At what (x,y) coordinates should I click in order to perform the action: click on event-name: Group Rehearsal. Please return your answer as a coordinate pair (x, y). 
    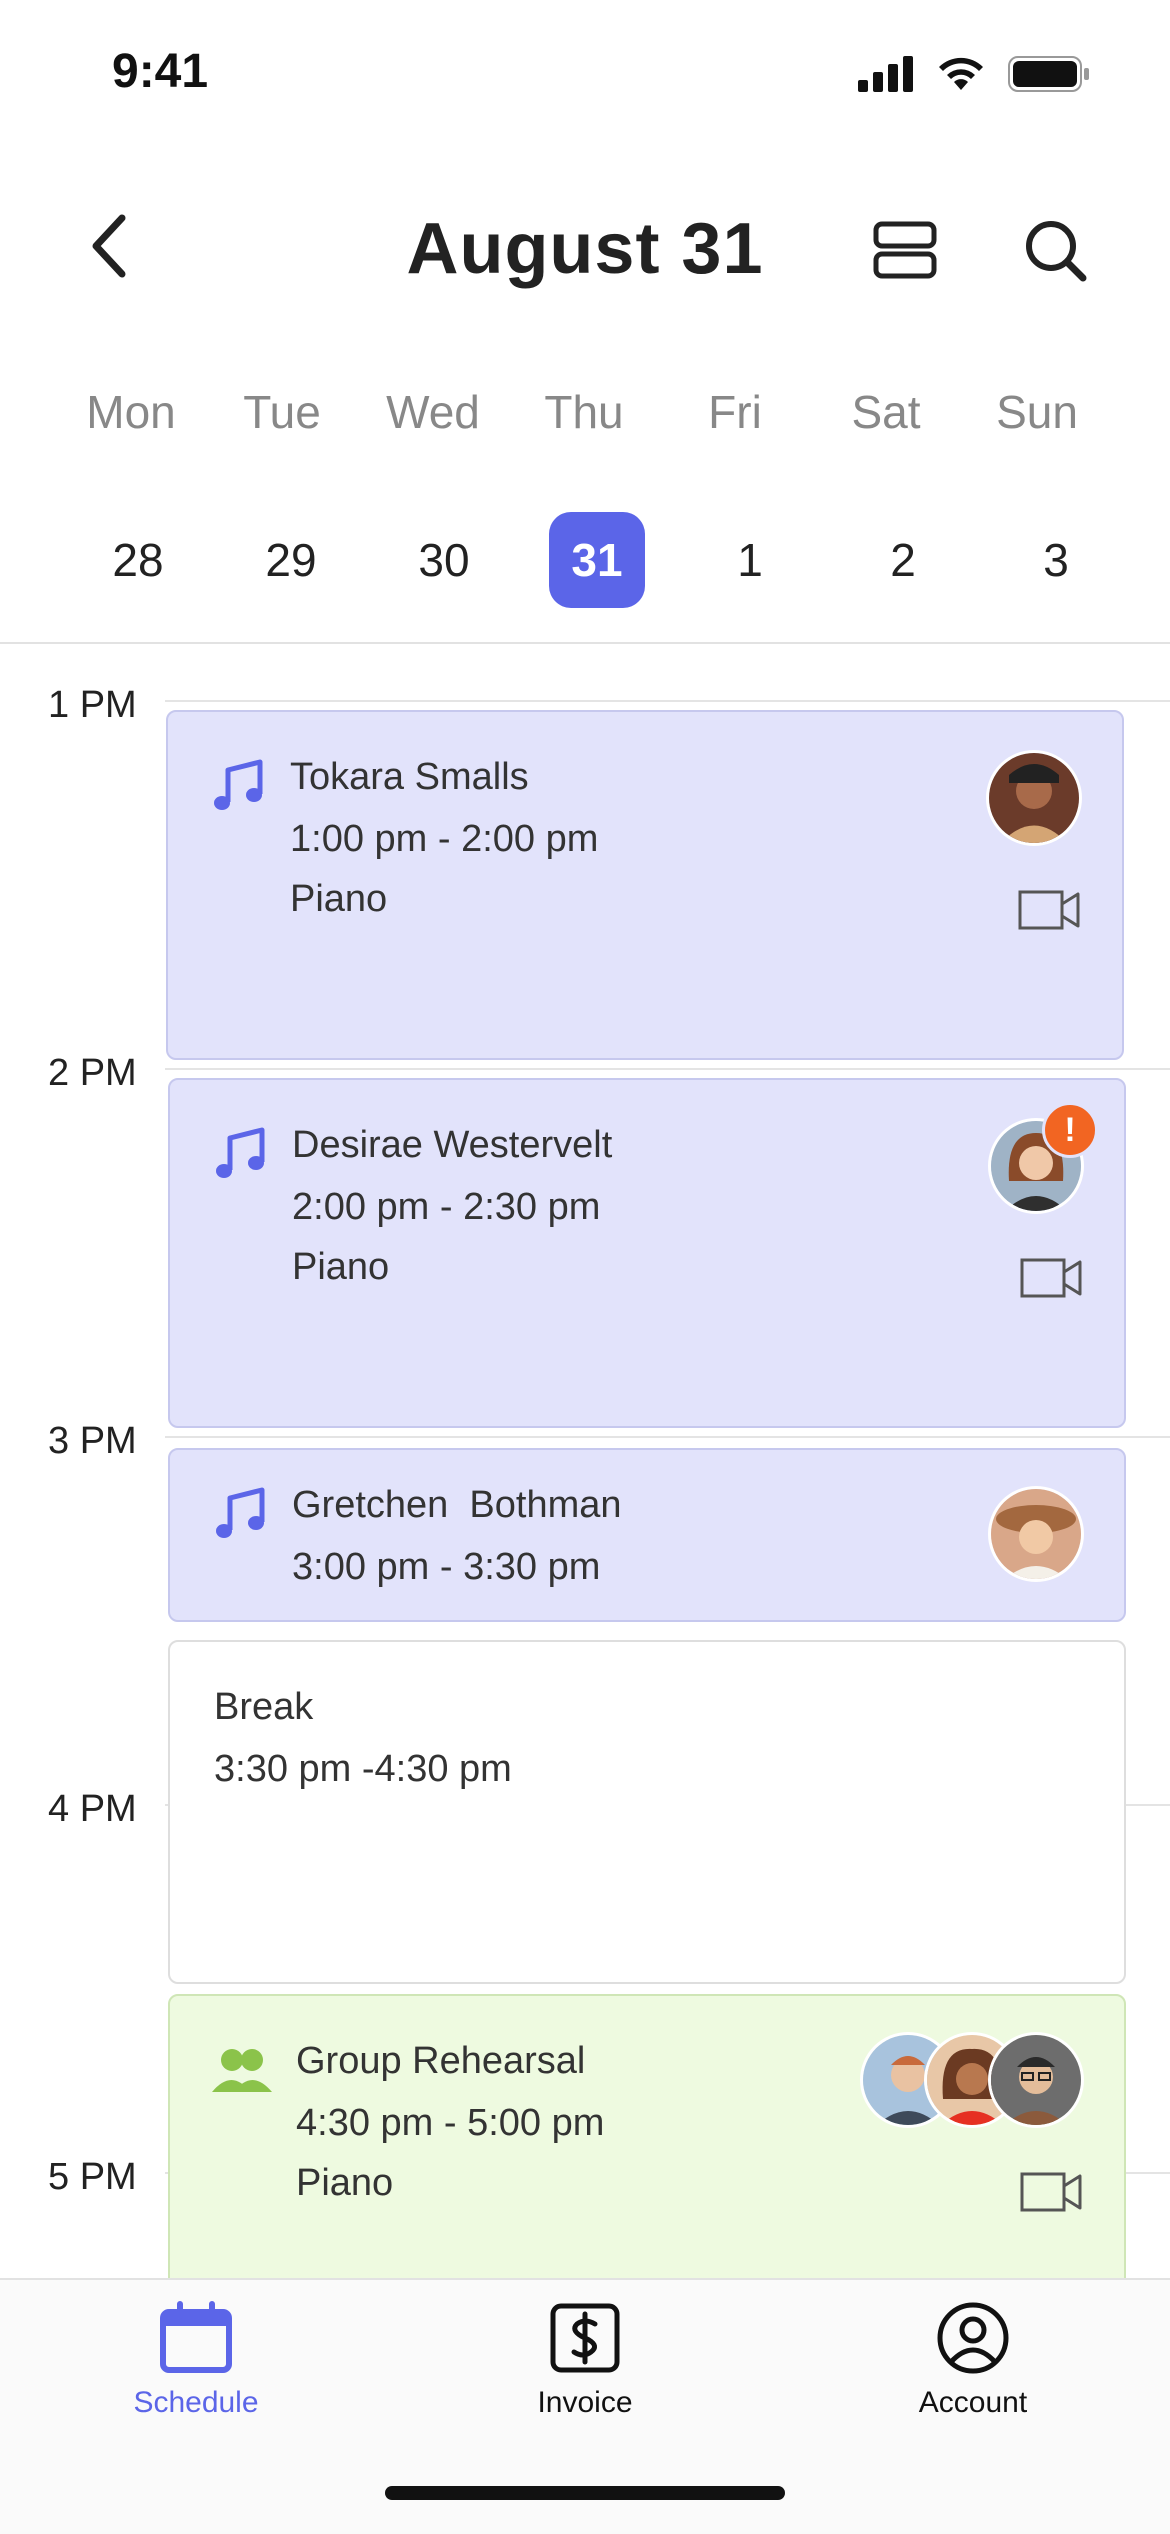
    Looking at the image, I should click on (441, 2061).